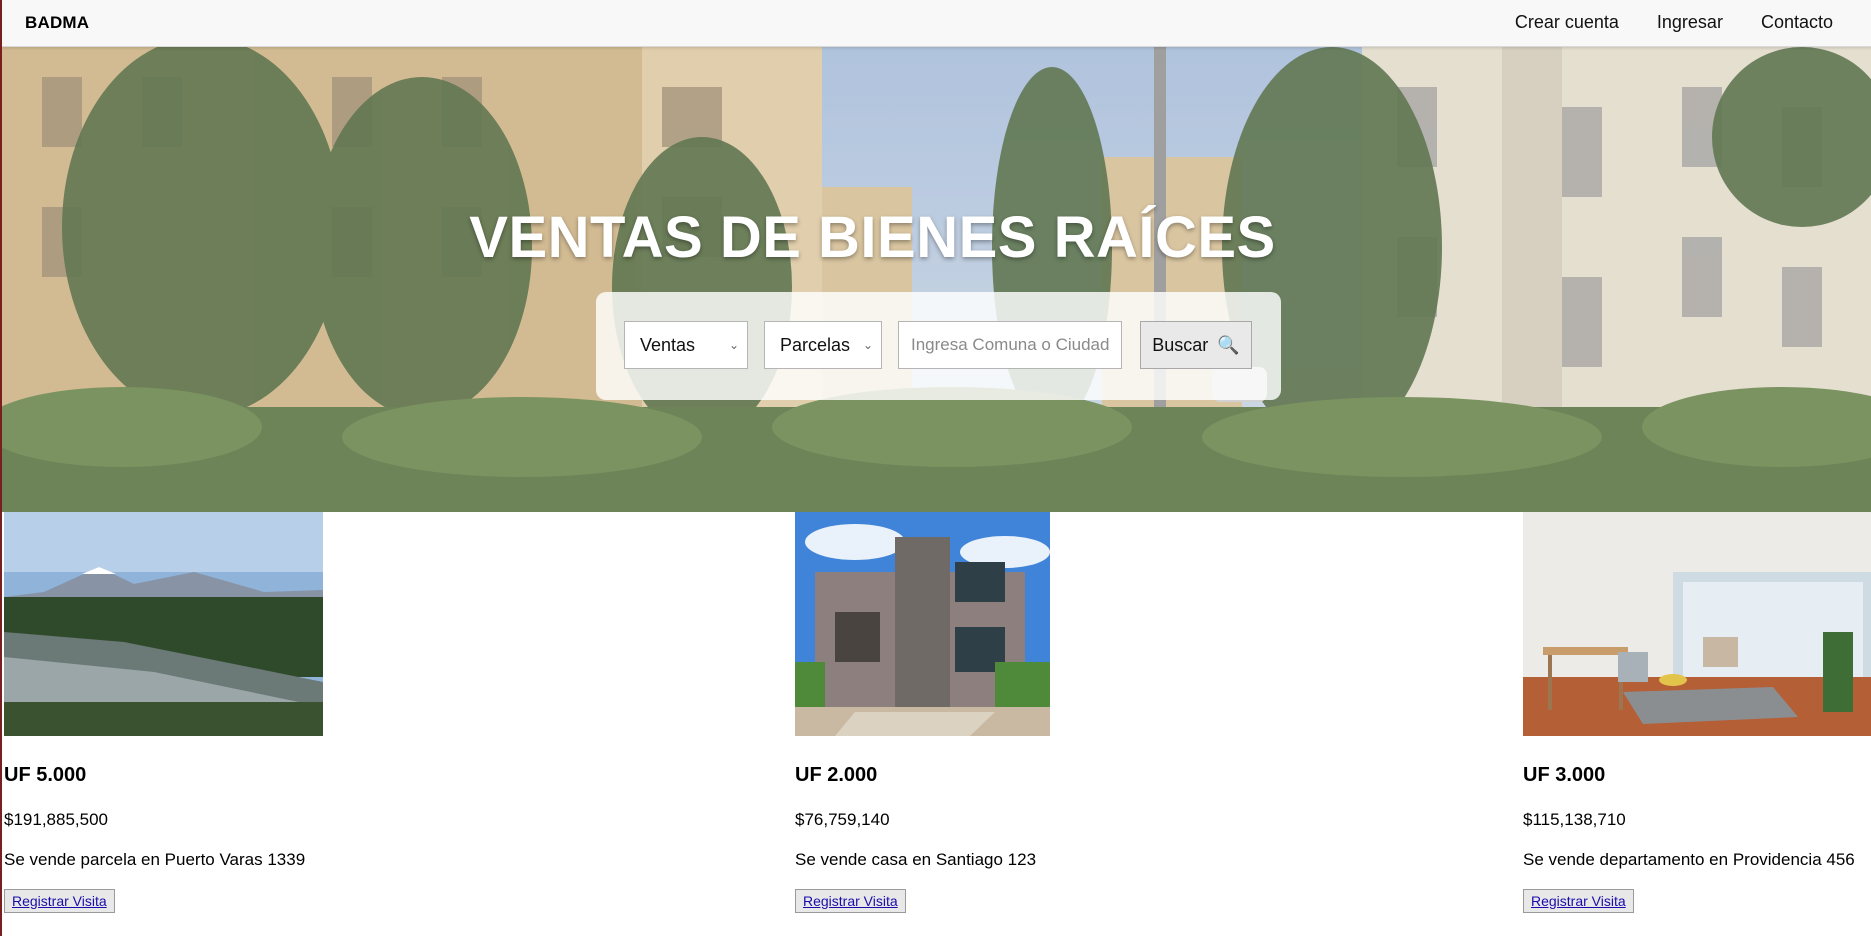 Image resolution: width=1871 pixels, height=936 pixels. Describe the element at coordinates (1689, 859) in the screenshot. I see `listing-description: Se vende departamento en Providencia 456` at that location.